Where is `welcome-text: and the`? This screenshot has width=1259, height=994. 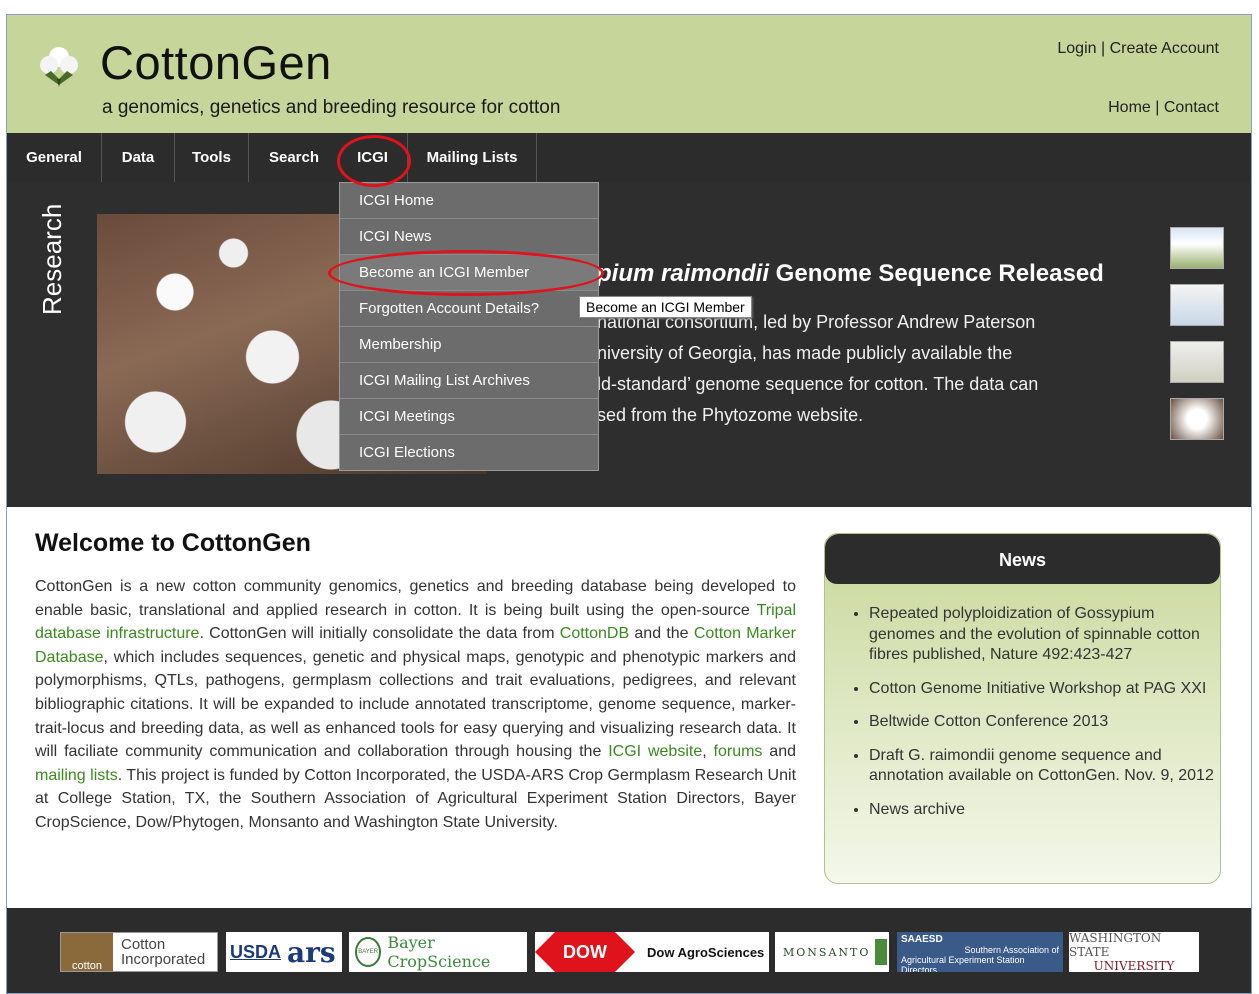
welcome-text: and the is located at coordinates (661, 634).